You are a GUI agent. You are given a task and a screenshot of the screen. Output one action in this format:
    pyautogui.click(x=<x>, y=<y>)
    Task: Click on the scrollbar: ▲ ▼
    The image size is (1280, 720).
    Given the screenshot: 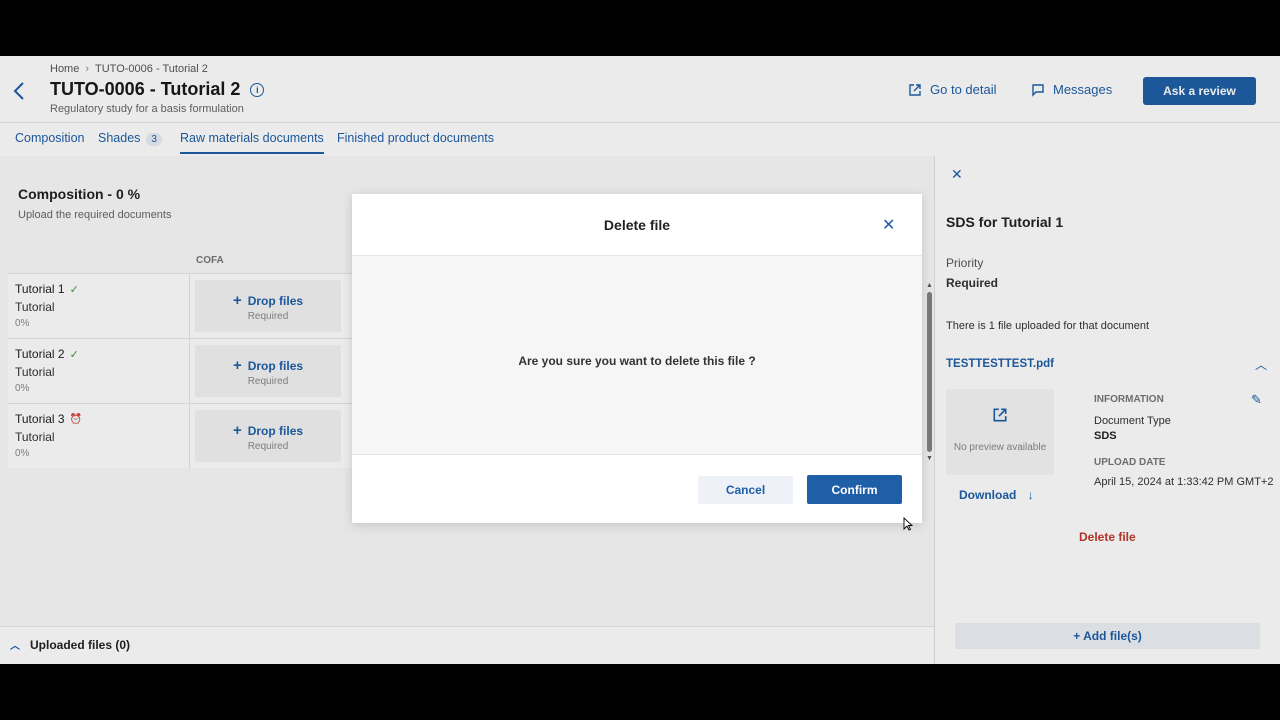 What is the action you would take?
    pyautogui.click(x=929, y=372)
    